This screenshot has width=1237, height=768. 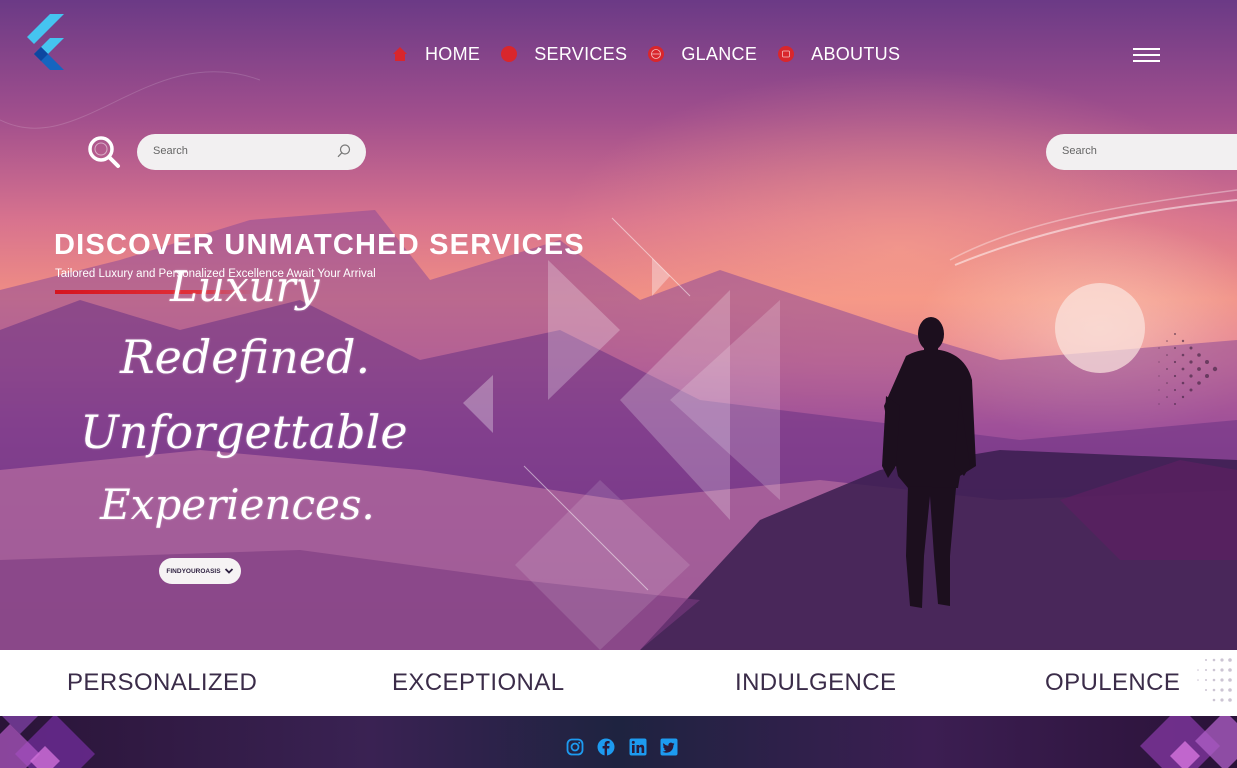 What do you see at coordinates (786, 54) in the screenshot?
I see `about-icon` at bounding box center [786, 54].